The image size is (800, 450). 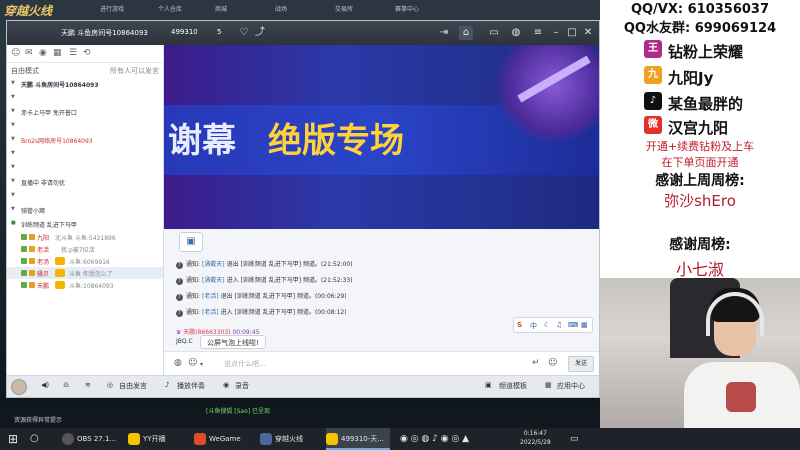 What do you see at coordinates (553, 325) in the screenshot?
I see `ime-toolbar: S 中 ☾ ♫ ⌨ ▦` at bounding box center [553, 325].